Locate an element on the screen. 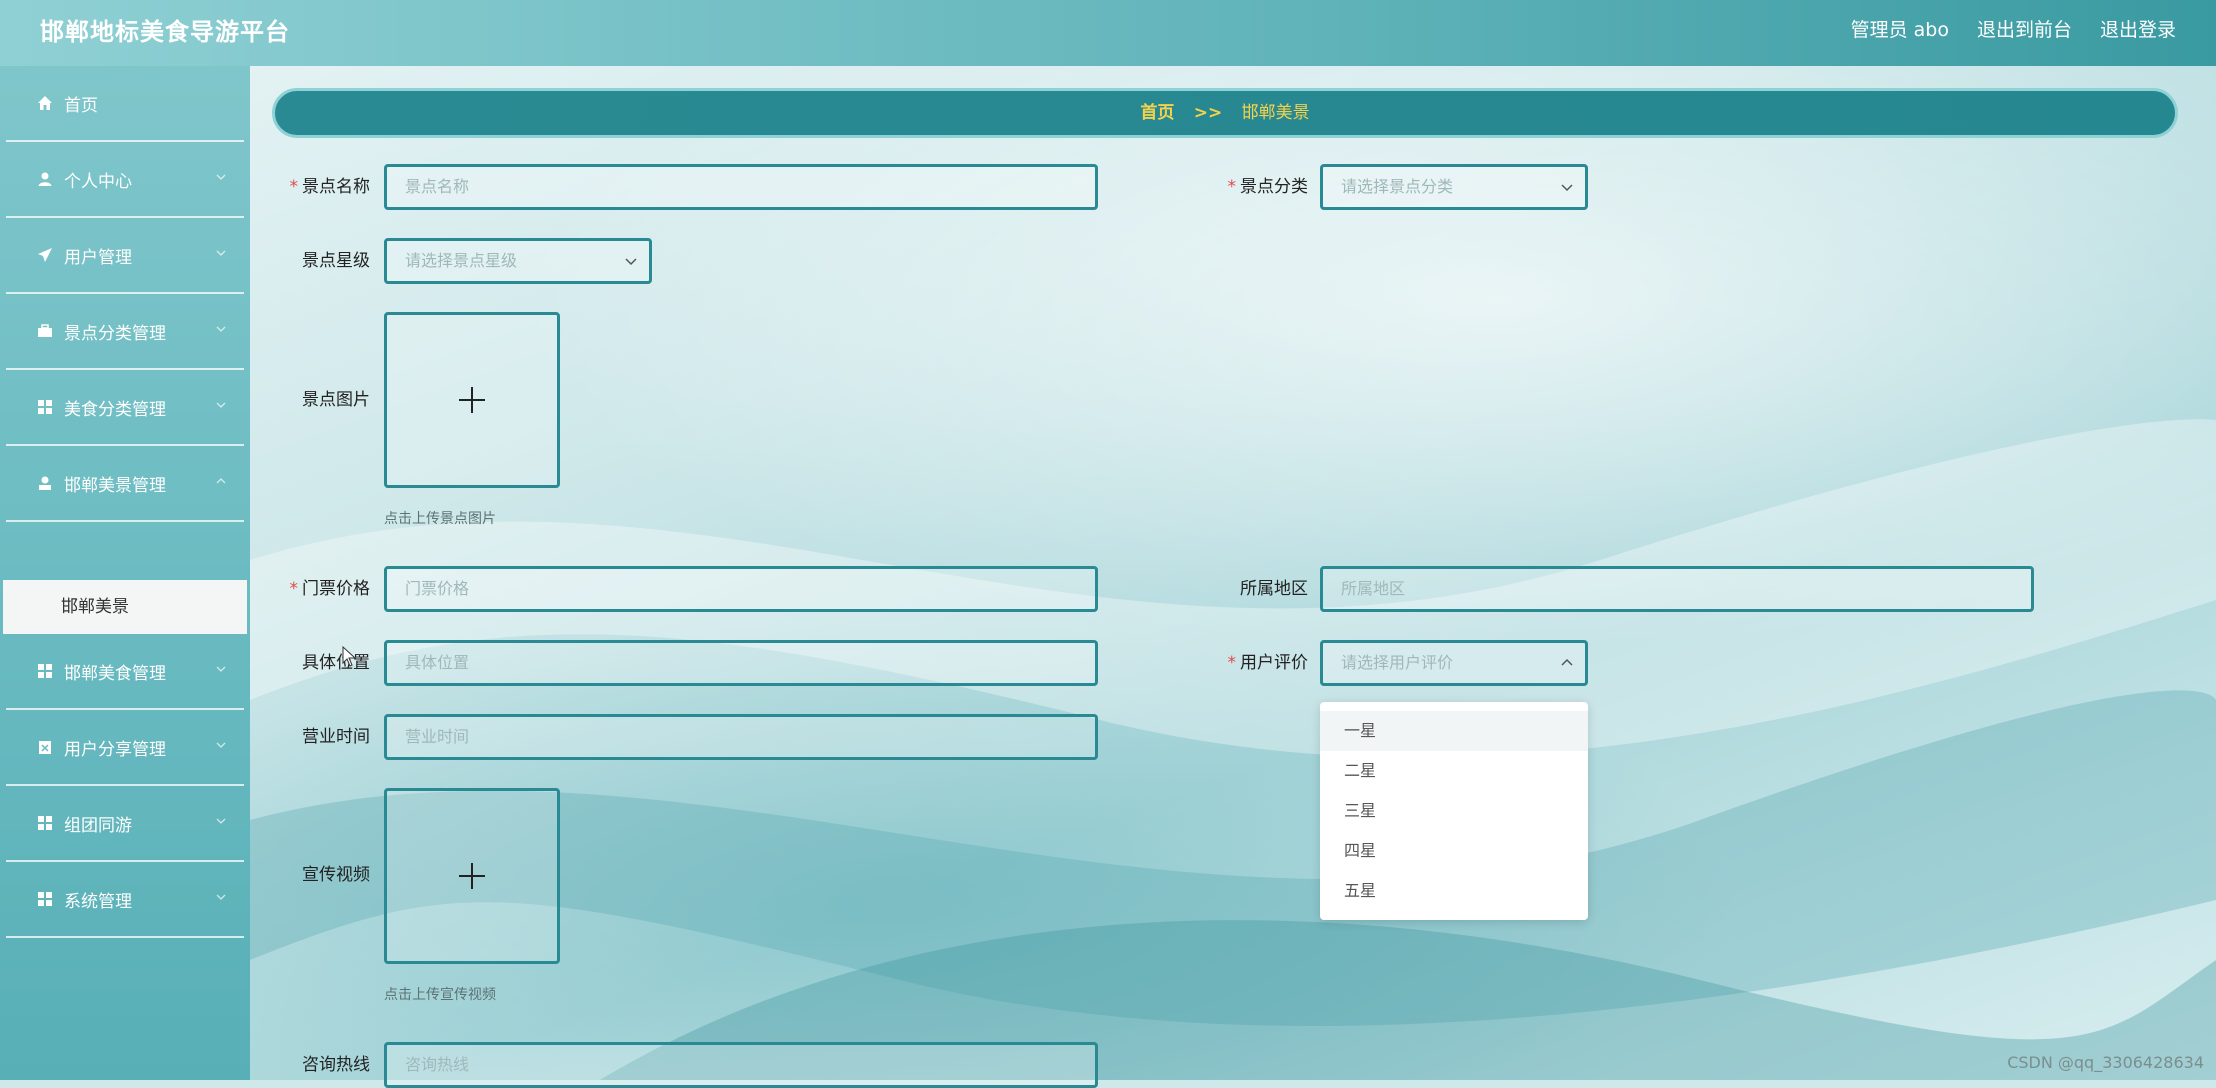 This screenshot has width=2216, height=1088. top-header: 邯郸地标美食导游平台 管理员 abo 退出到前台 退出登录 is located at coordinates (1108, 33).